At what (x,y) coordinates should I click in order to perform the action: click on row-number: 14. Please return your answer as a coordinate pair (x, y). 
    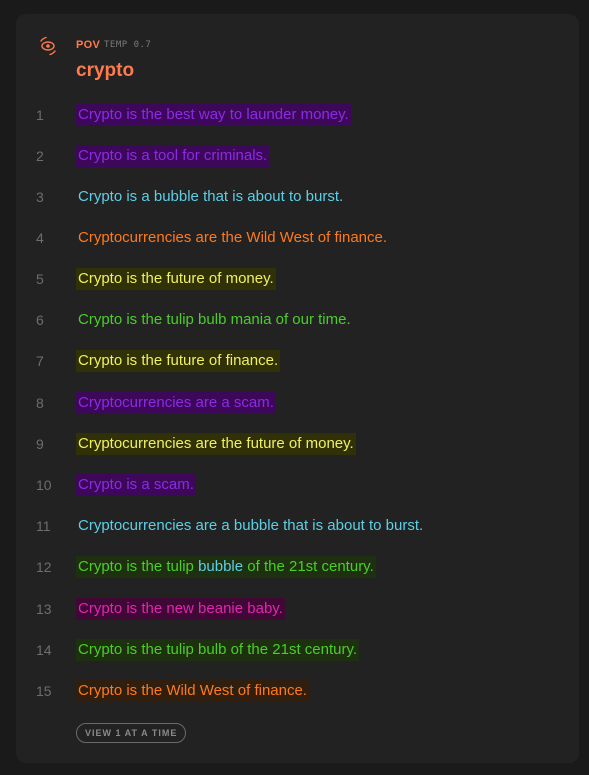
    Looking at the image, I should click on (44, 650).